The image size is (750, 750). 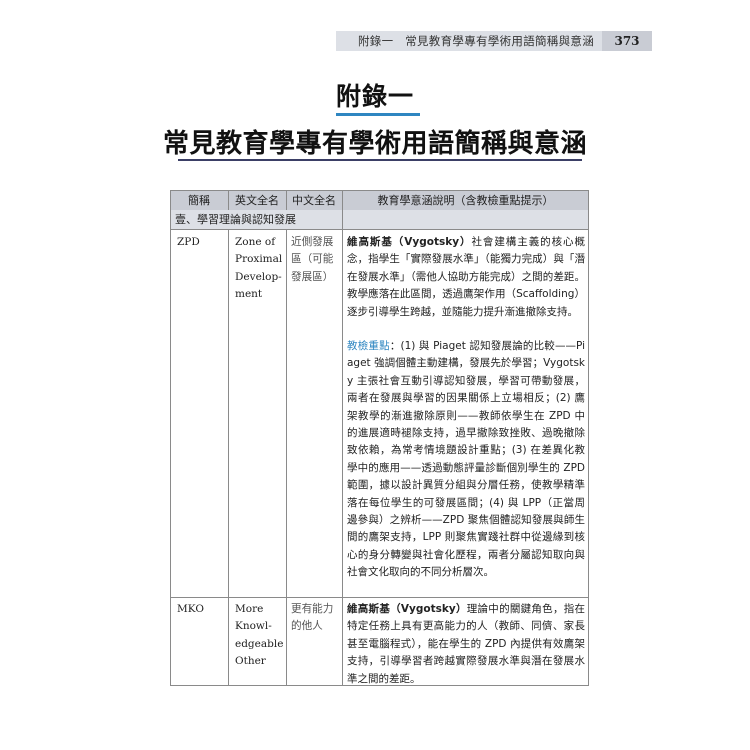 What do you see at coordinates (259, 643) in the screenshot?
I see `english-line: edgeable` at bounding box center [259, 643].